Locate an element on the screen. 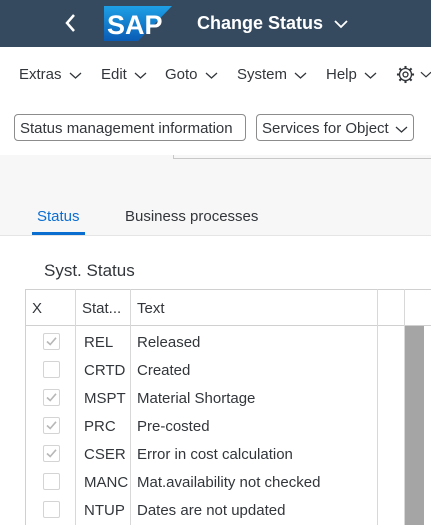 The height and width of the screenshot is (525, 431). tab-status: Status is located at coordinates (58, 217).